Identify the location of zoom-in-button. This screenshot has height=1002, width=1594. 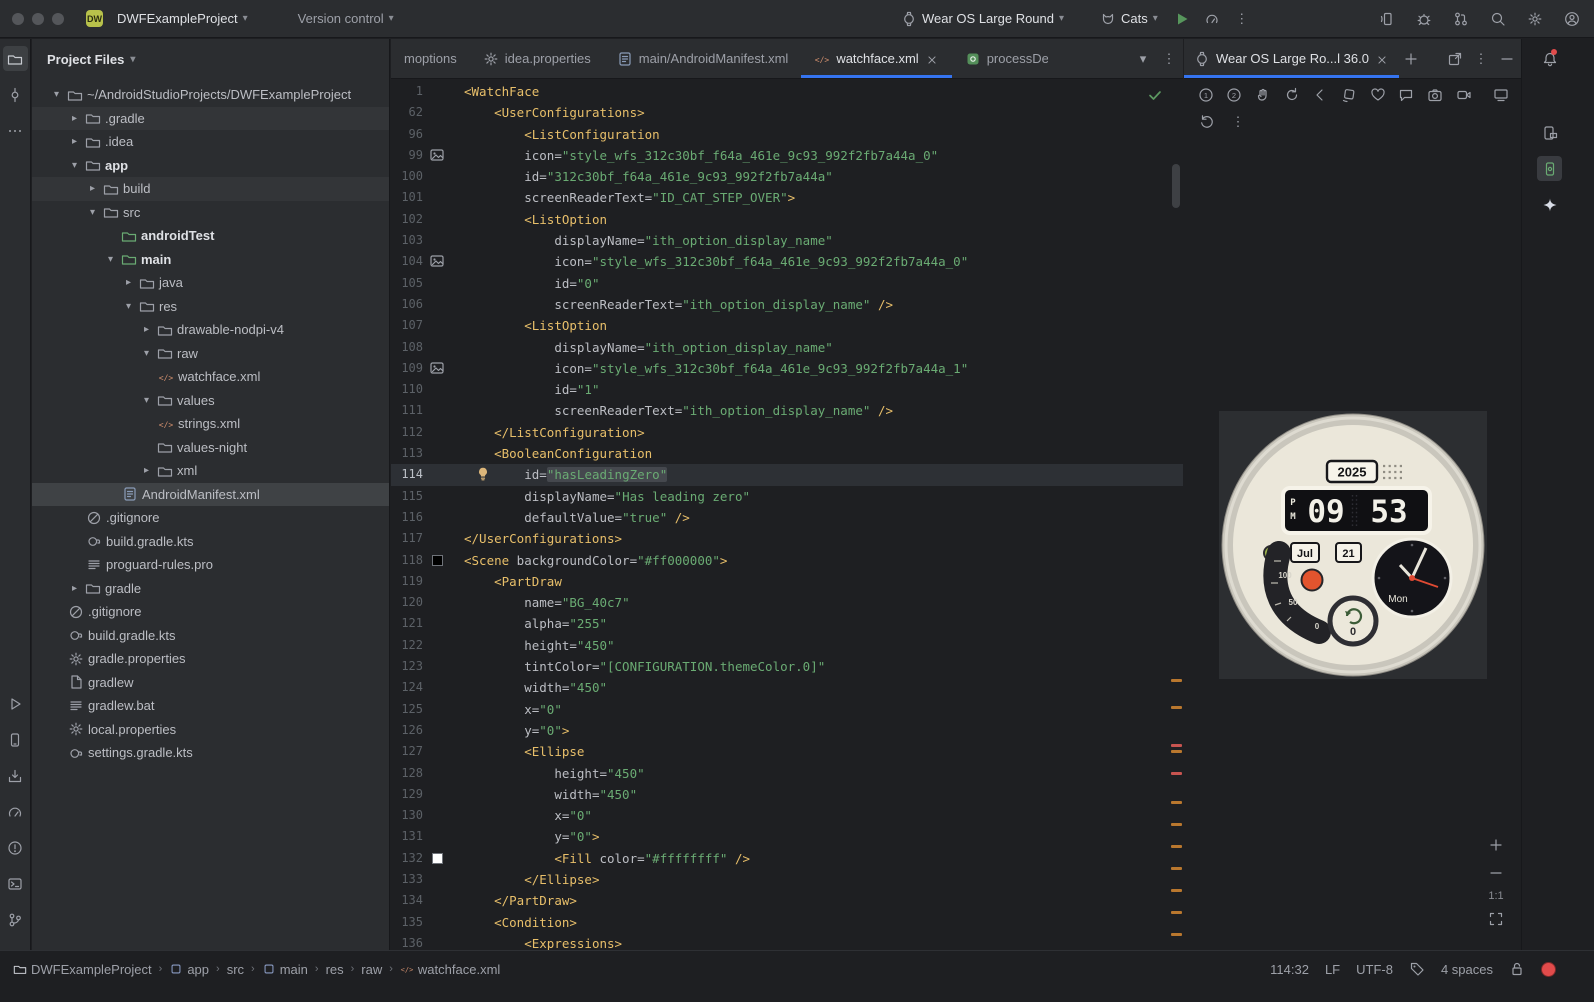
(1496, 845).